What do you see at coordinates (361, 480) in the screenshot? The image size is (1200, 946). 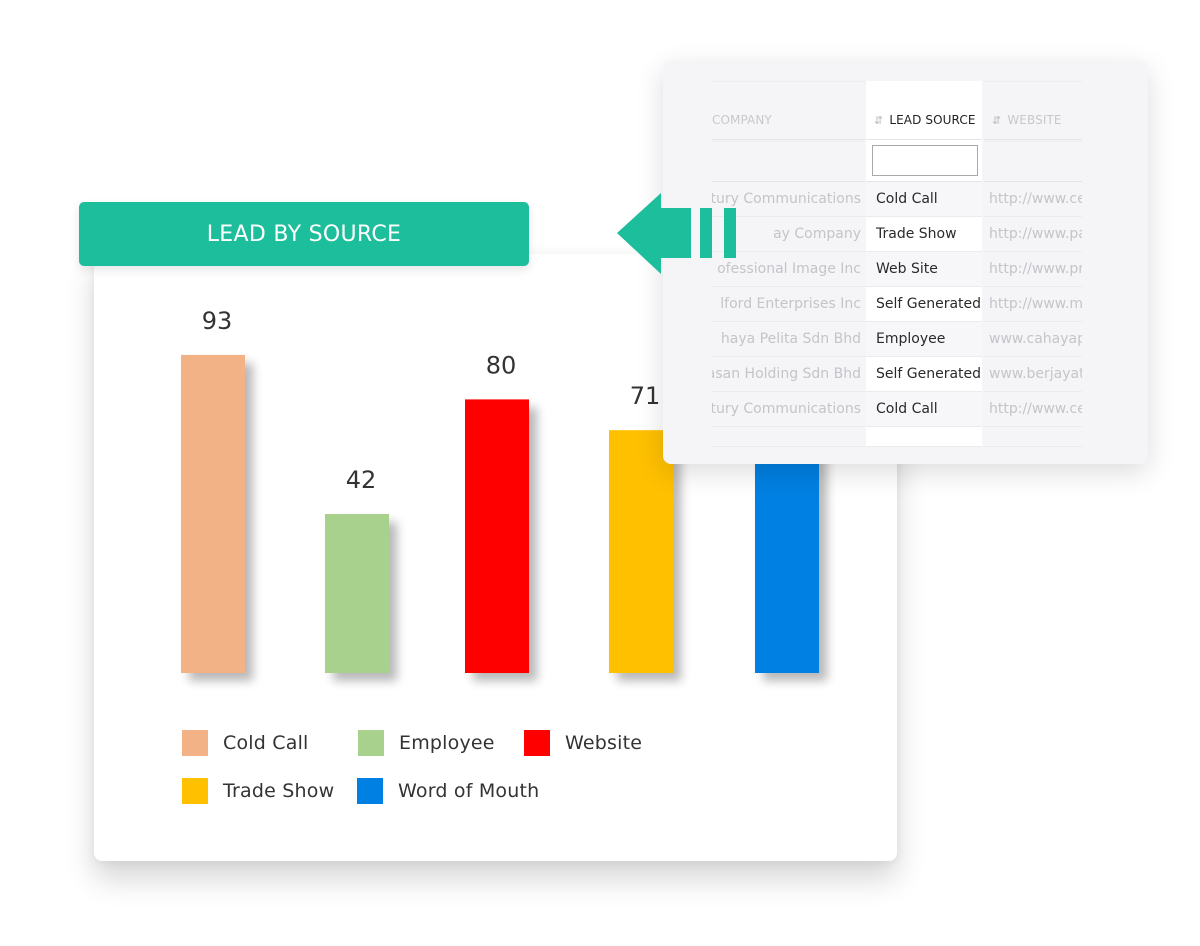 I see `bar-value-label: 42` at bounding box center [361, 480].